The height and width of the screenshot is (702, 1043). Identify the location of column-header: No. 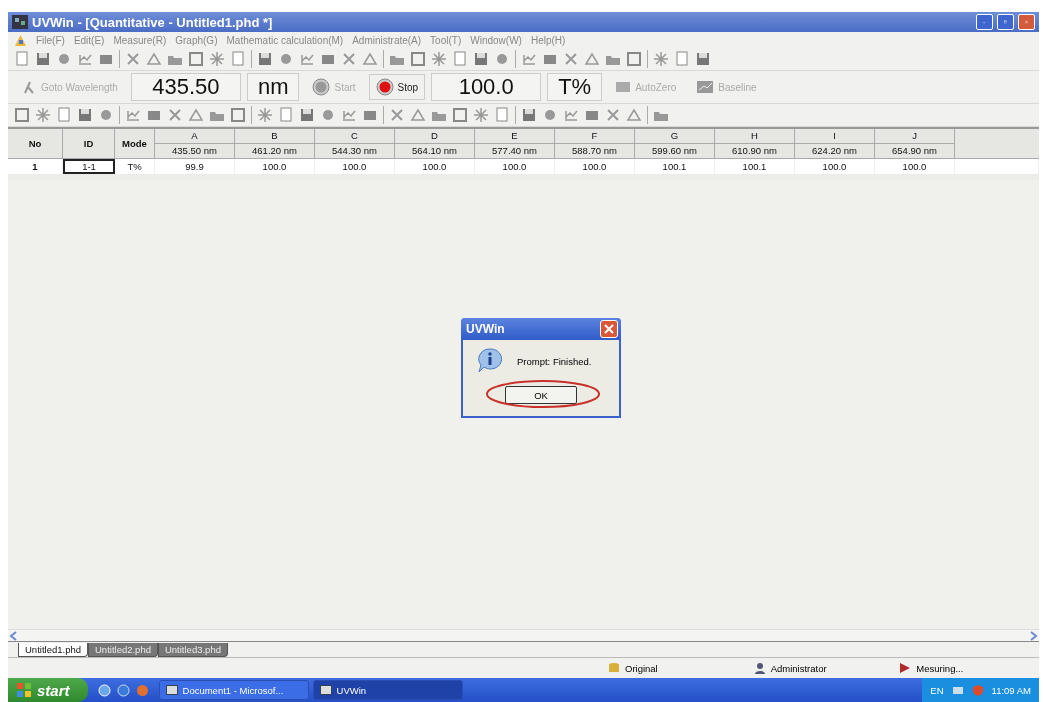
(35, 144).